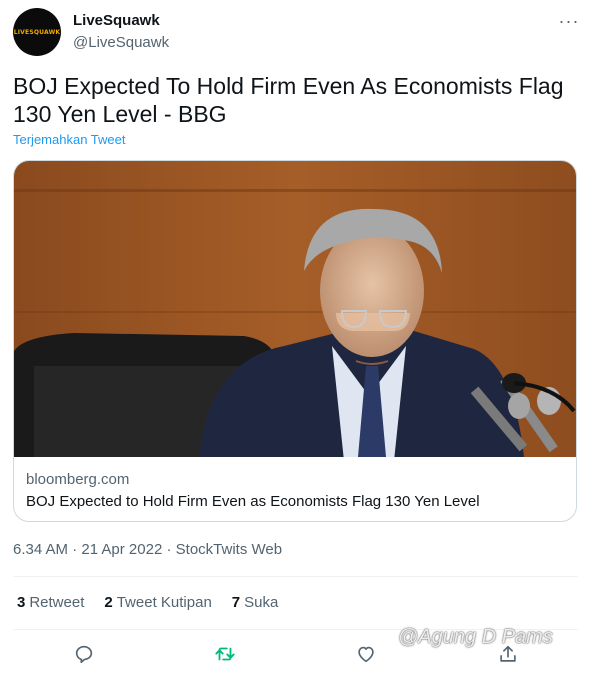 The height and width of the screenshot is (676, 591). I want to click on like-icon, so click(366, 654).